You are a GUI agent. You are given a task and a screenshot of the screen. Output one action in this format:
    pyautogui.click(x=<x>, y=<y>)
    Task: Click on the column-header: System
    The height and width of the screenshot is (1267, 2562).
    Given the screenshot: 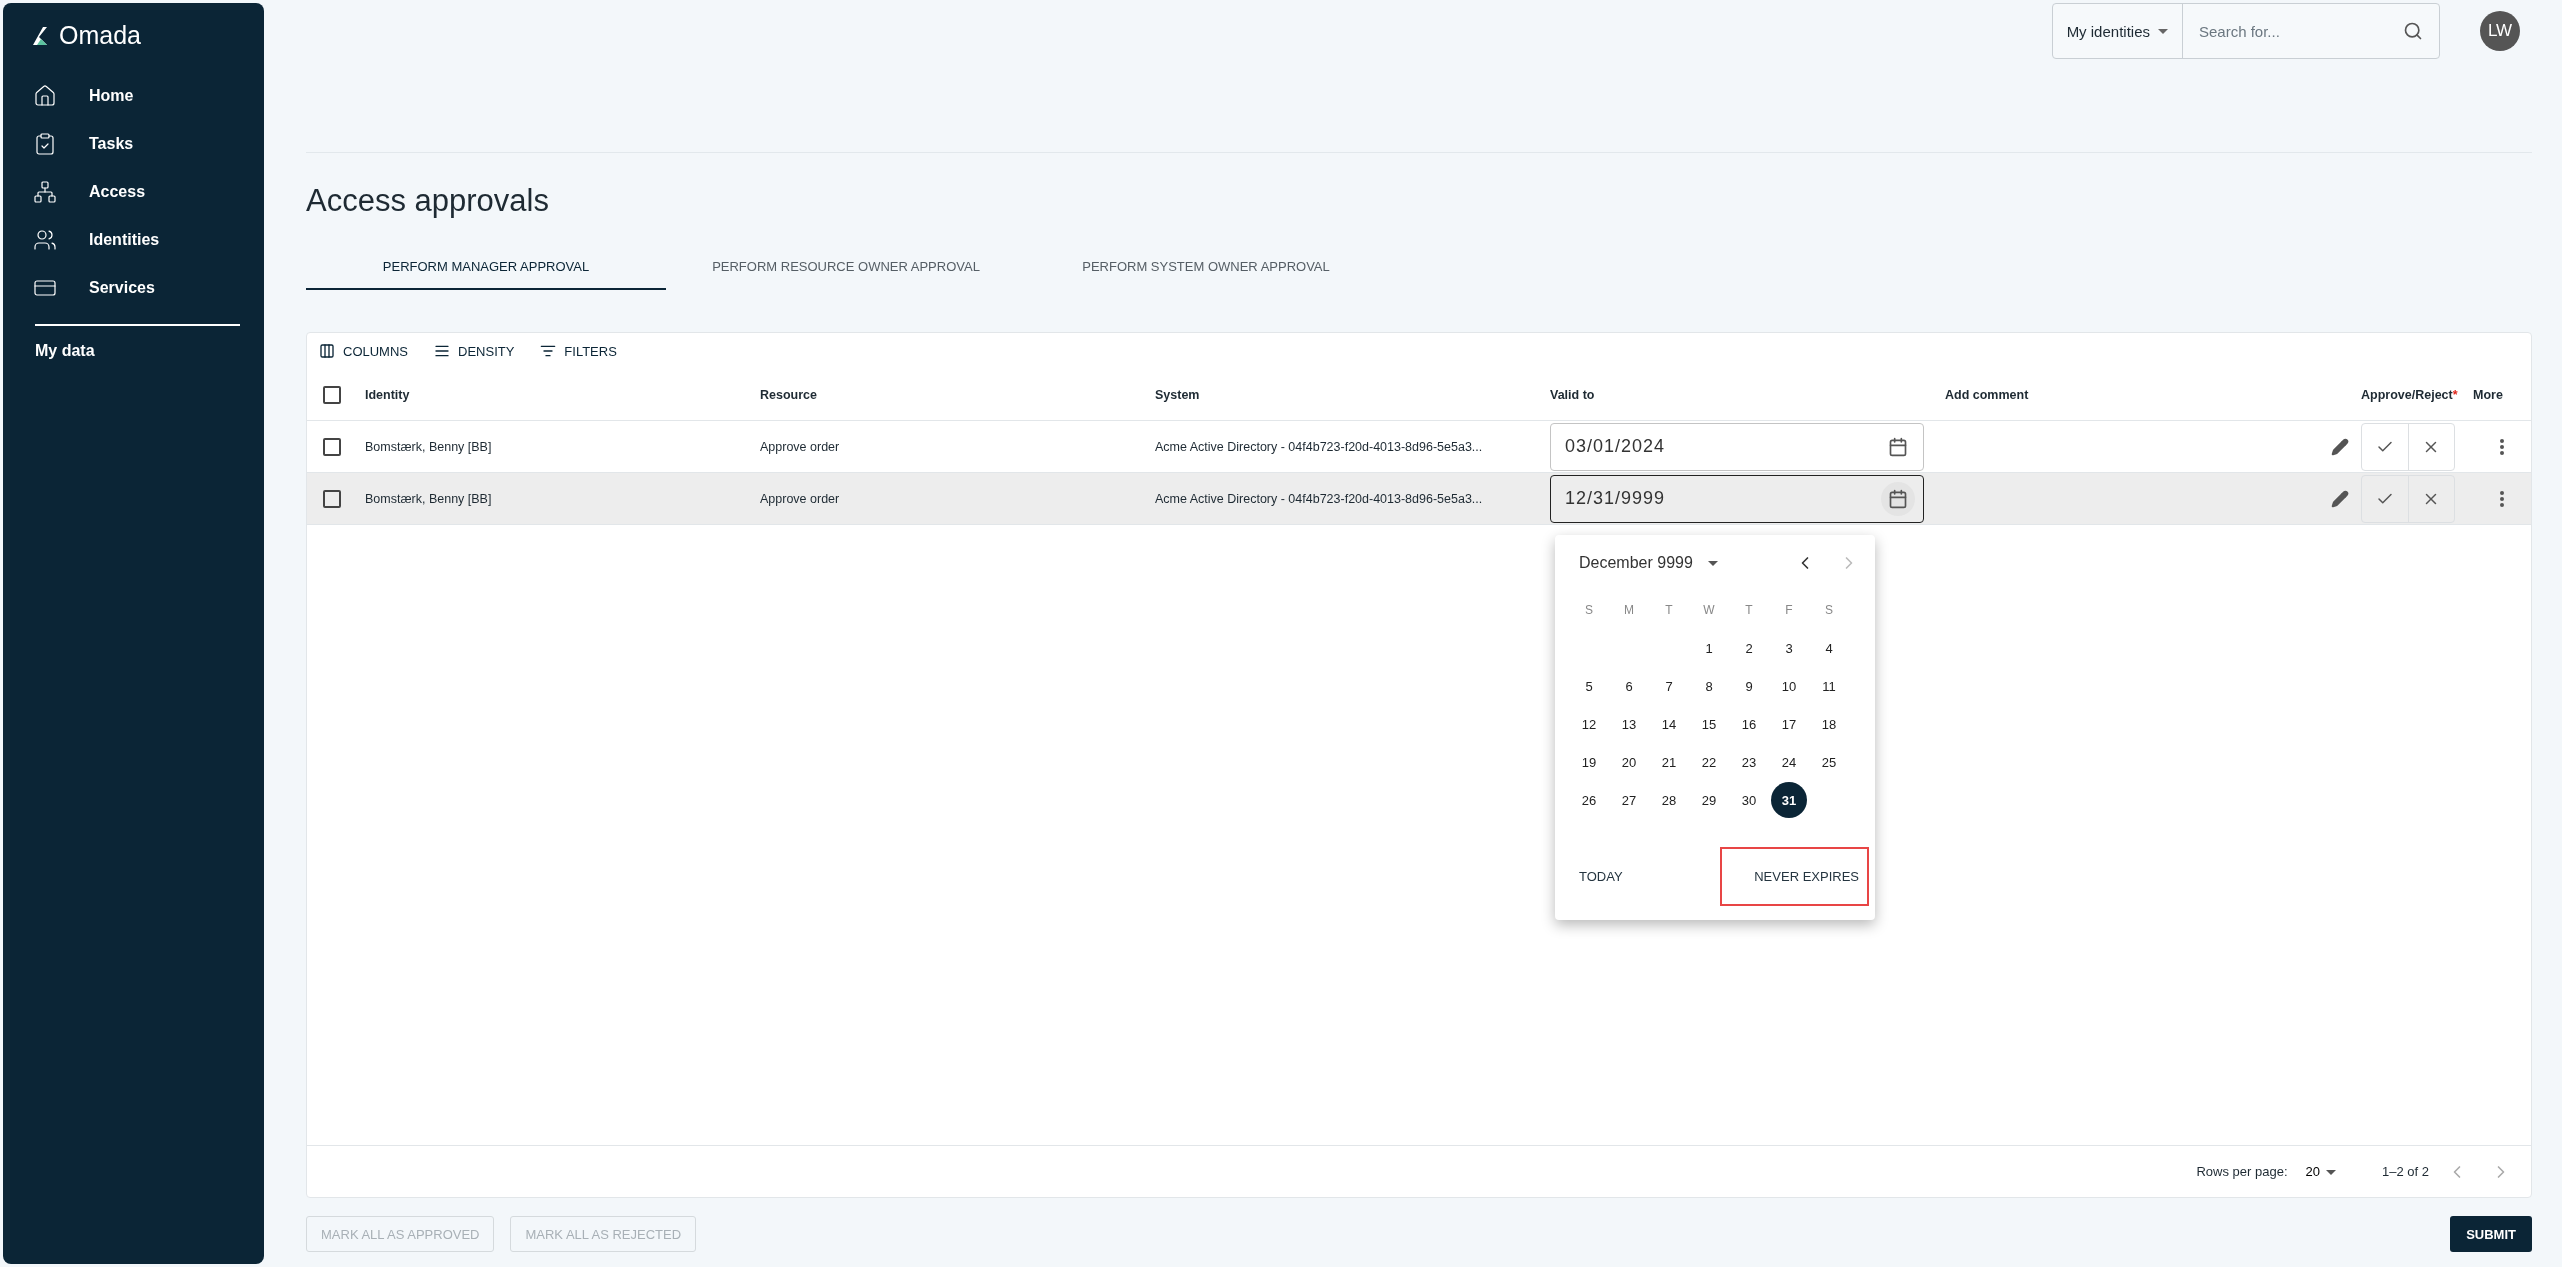 What is the action you would take?
    pyautogui.click(x=1178, y=394)
    